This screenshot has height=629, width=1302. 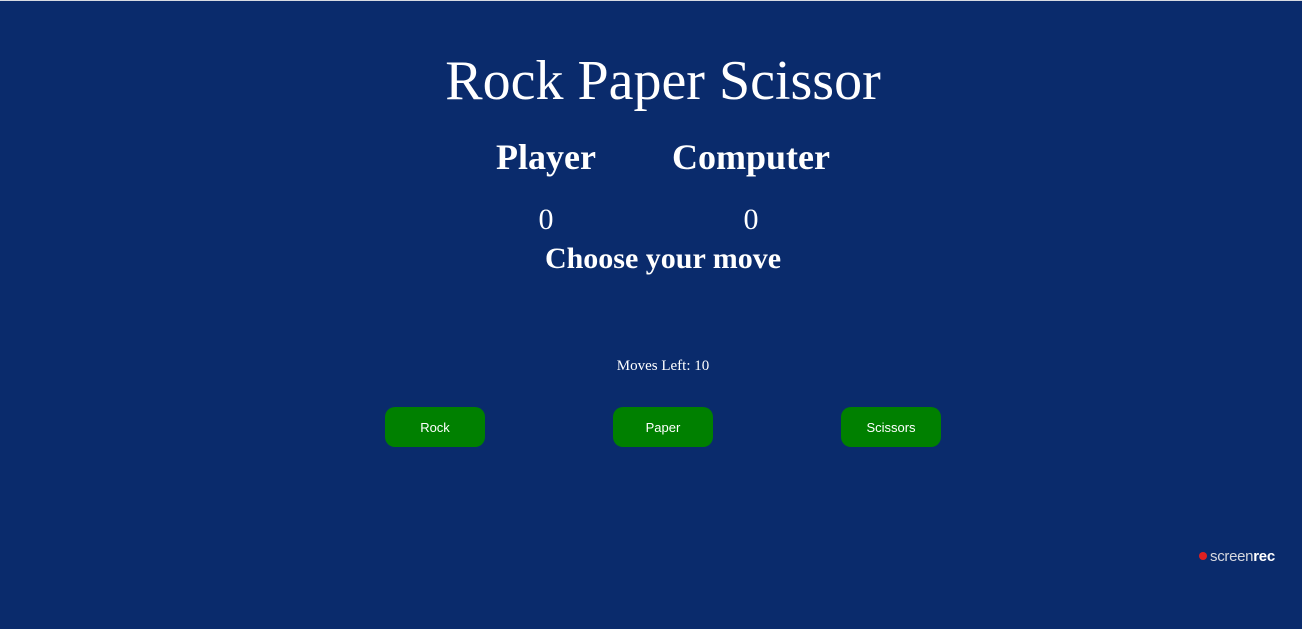 I want to click on paper-button: Paper, so click(x=663, y=427).